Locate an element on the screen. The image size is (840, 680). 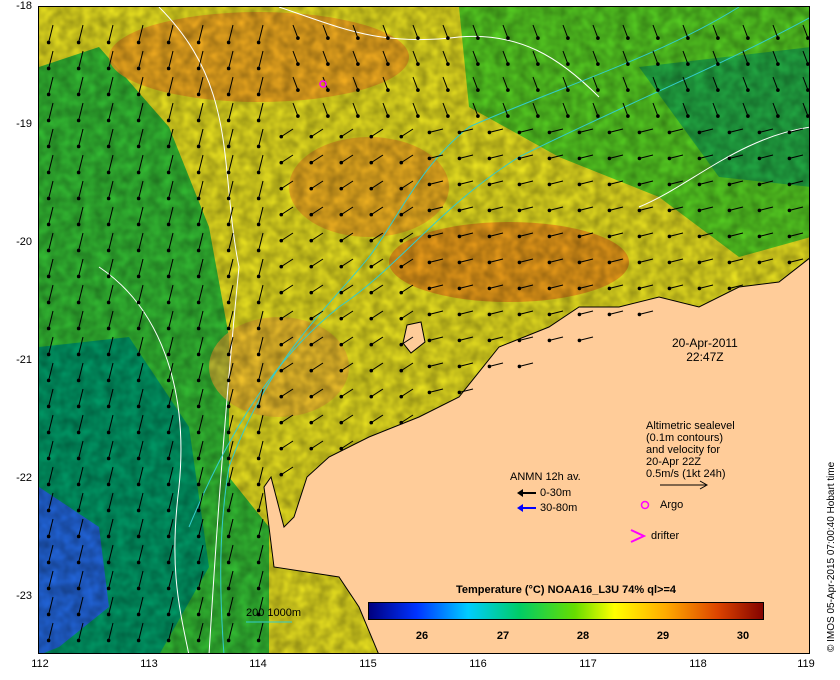
anmn-legend-title: ANMN 12h av. is located at coordinates (545, 477).